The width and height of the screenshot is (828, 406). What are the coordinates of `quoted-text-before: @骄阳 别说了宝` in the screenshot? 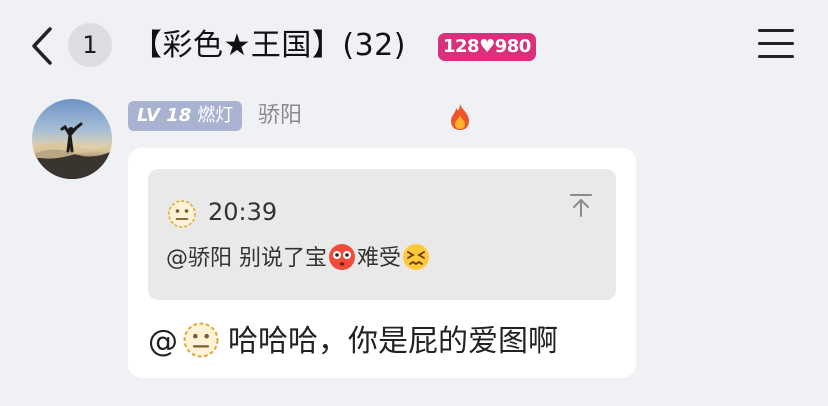 It's located at (246, 258).